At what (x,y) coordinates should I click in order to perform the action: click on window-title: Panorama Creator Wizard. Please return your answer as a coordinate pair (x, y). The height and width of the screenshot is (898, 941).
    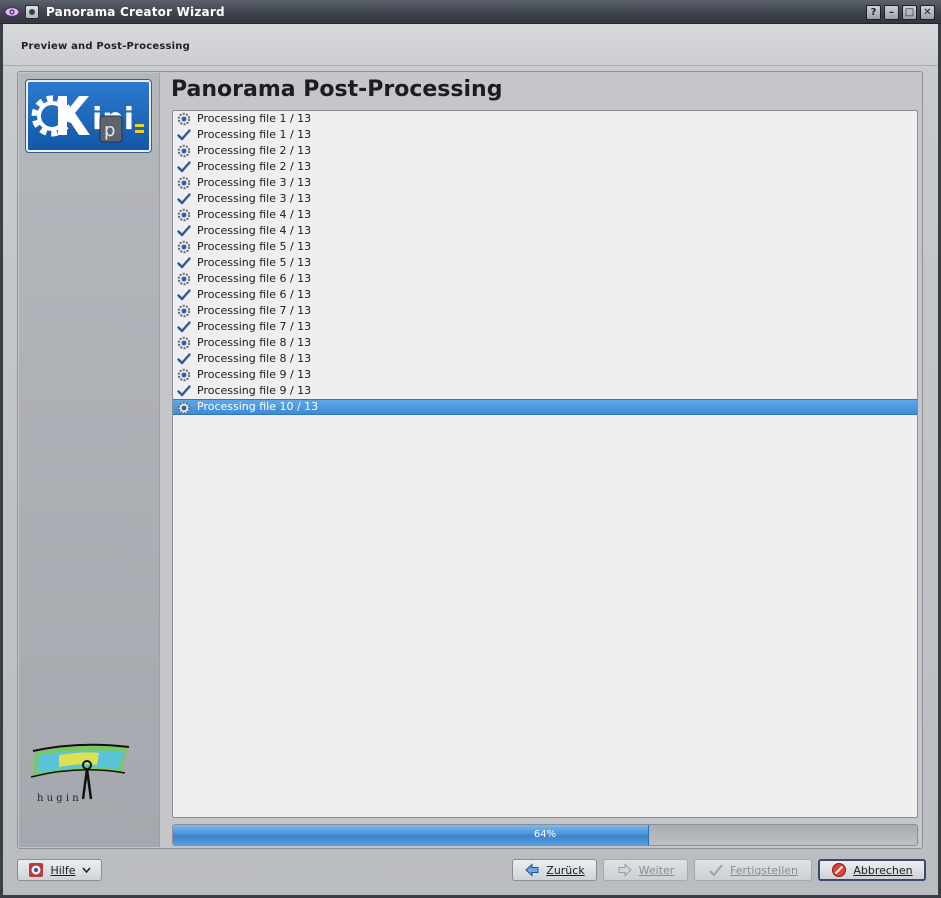
    Looking at the image, I should click on (135, 12).